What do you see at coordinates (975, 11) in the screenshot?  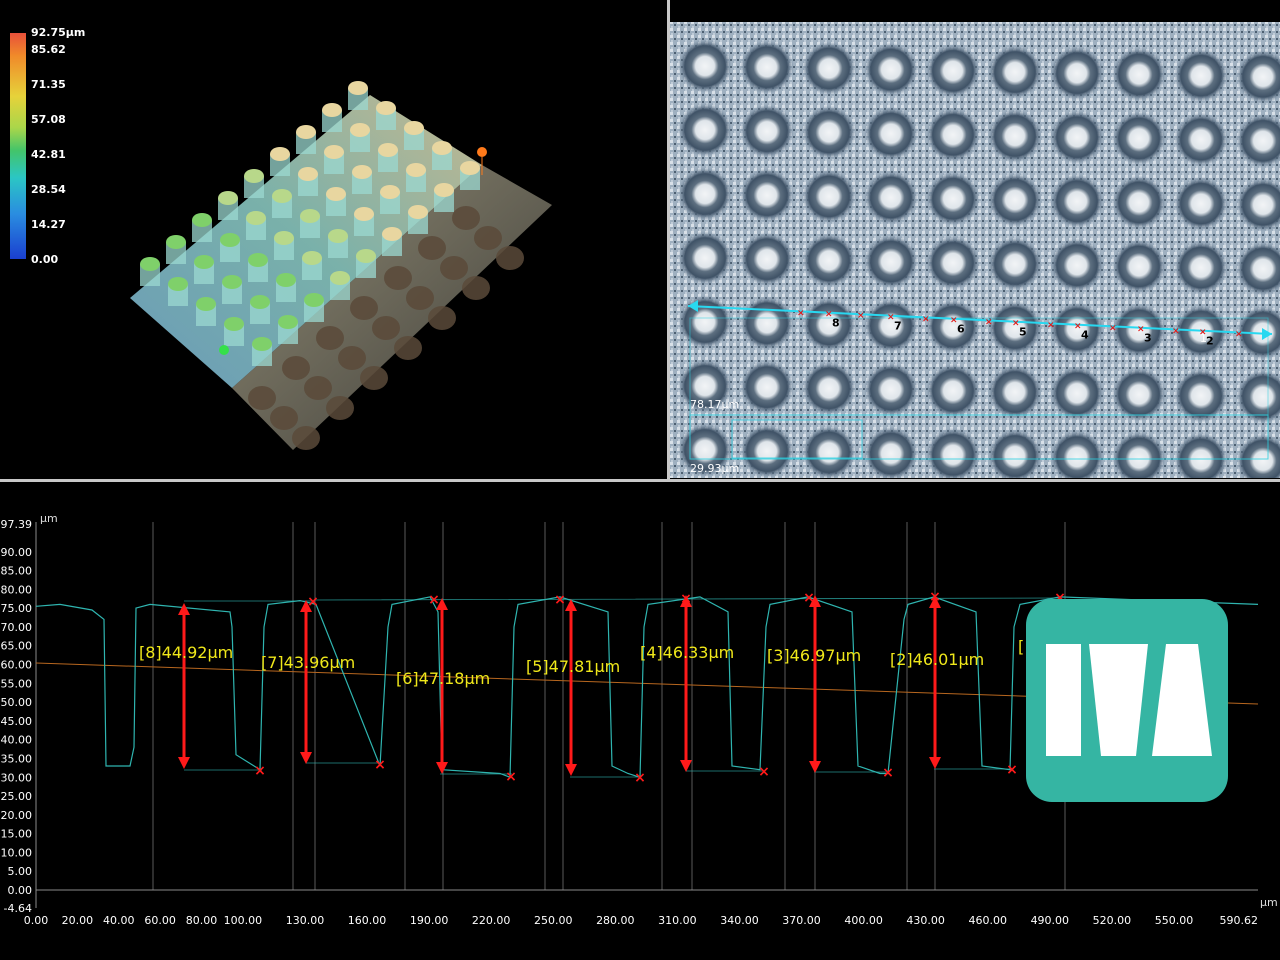 I see `image-top-border` at bounding box center [975, 11].